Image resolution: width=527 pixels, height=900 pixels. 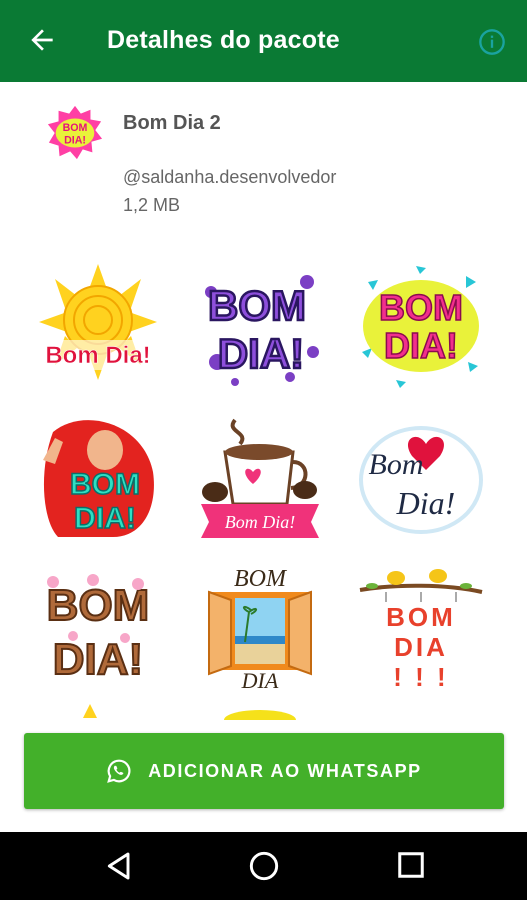 What do you see at coordinates (42, 40) in the screenshot?
I see `arrow-back-icon` at bounding box center [42, 40].